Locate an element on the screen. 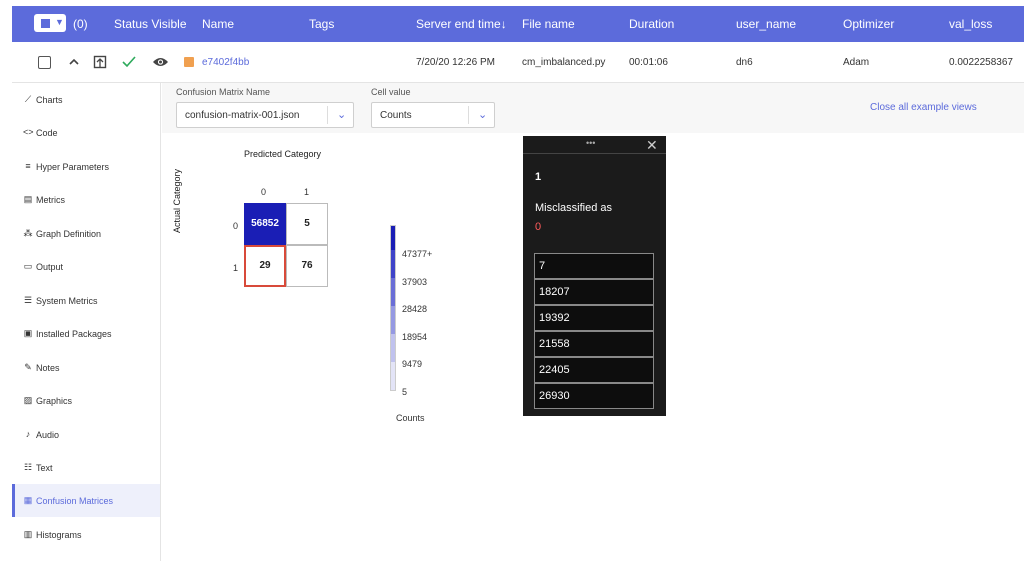 The height and width of the screenshot is (561, 1024). cell-value-label: Cell value is located at coordinates (391, 92).